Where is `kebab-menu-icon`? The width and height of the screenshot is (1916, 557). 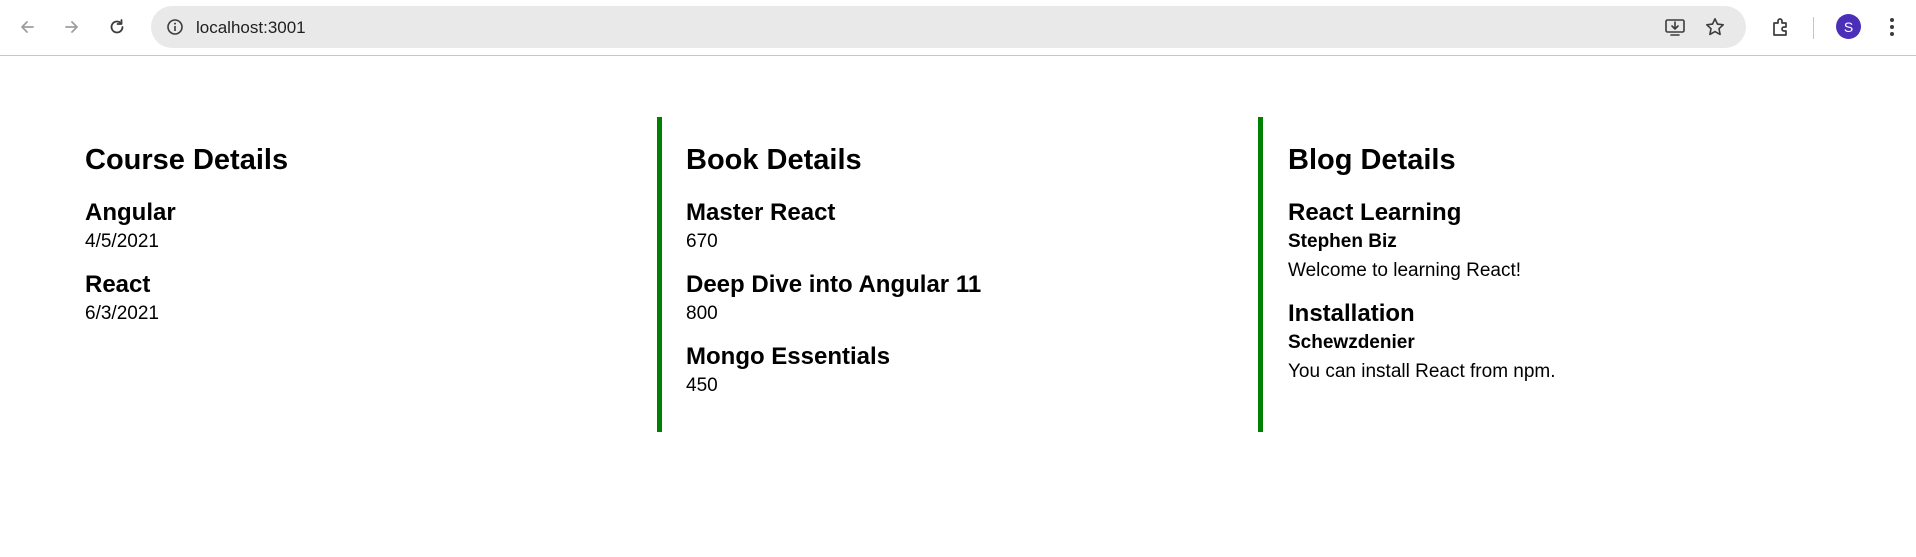 kebab-menu-icon is located at coordinates (1892, 27).